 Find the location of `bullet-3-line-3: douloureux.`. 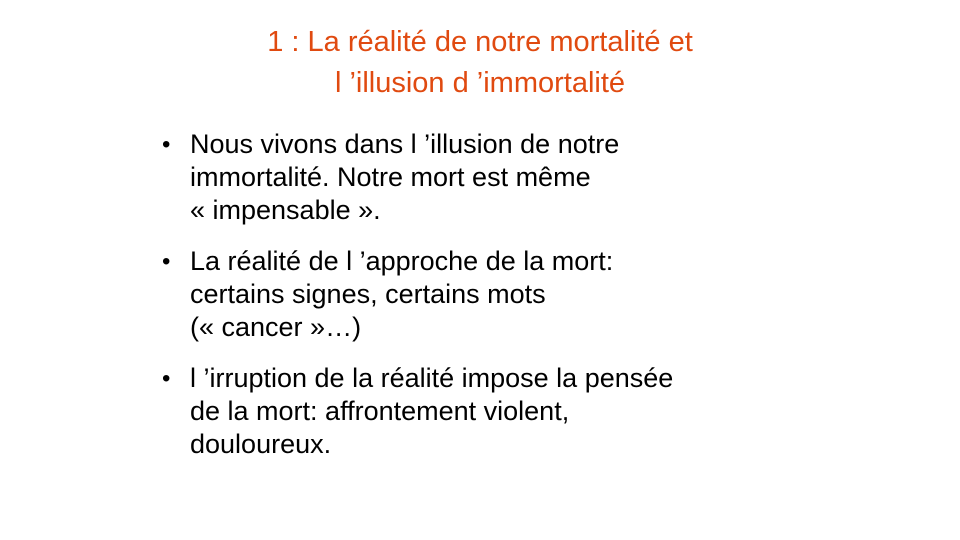

bullet-3-line-3: douloureux. is located at coordinates (261, 444).